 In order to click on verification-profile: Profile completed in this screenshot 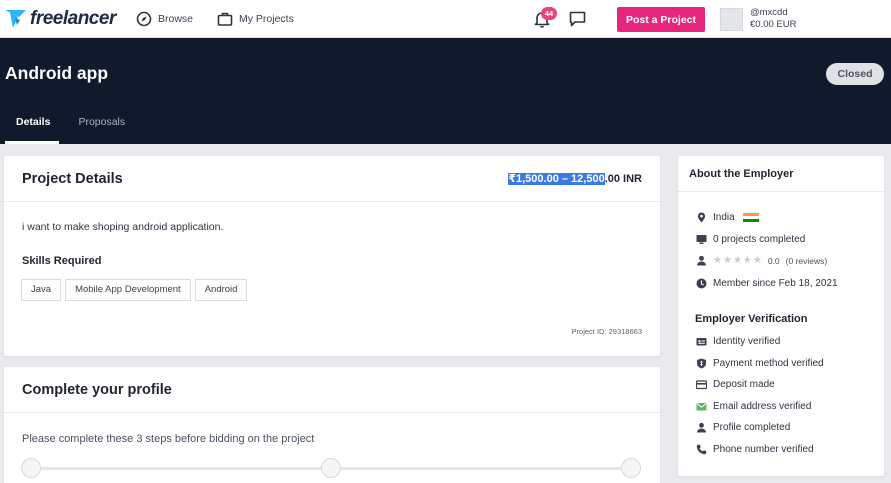, I will do `click(743, 427)`.